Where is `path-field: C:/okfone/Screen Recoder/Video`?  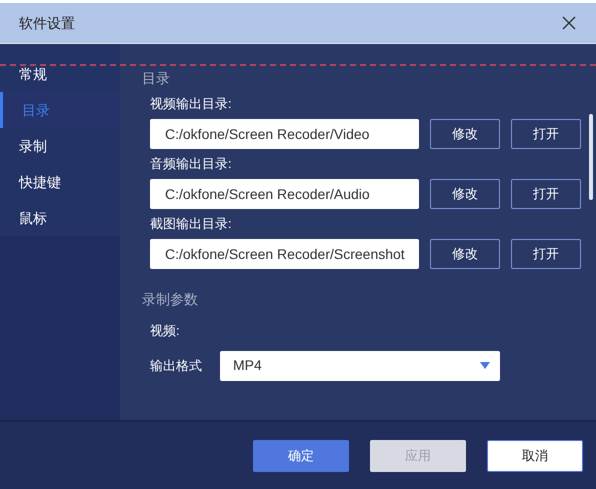 path-field: C:/okfone/Screen Recoder/Video is located at coordinates (284, 134).